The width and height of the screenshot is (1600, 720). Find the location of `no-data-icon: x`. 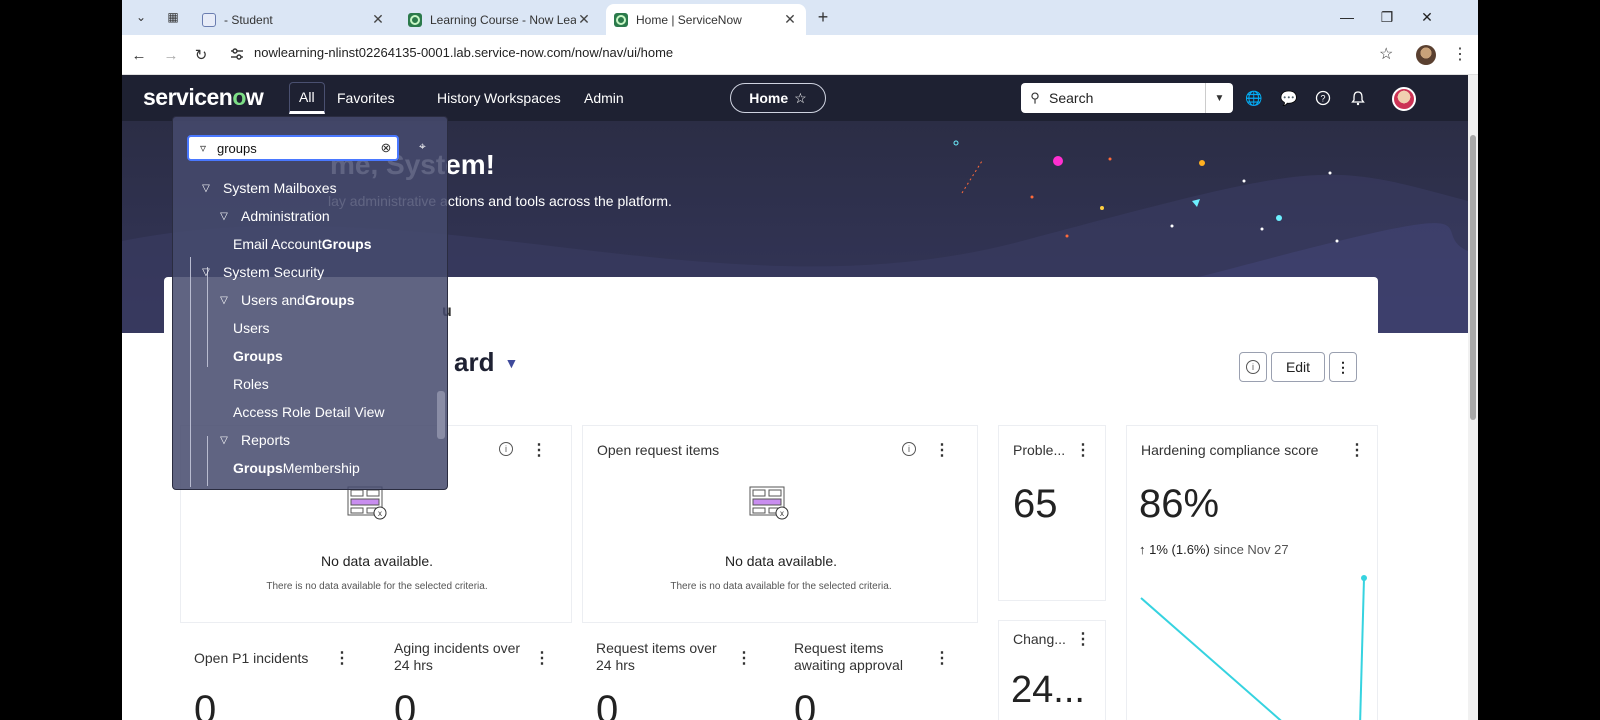

no-data-icon: x is located at coordinates (769, 503).